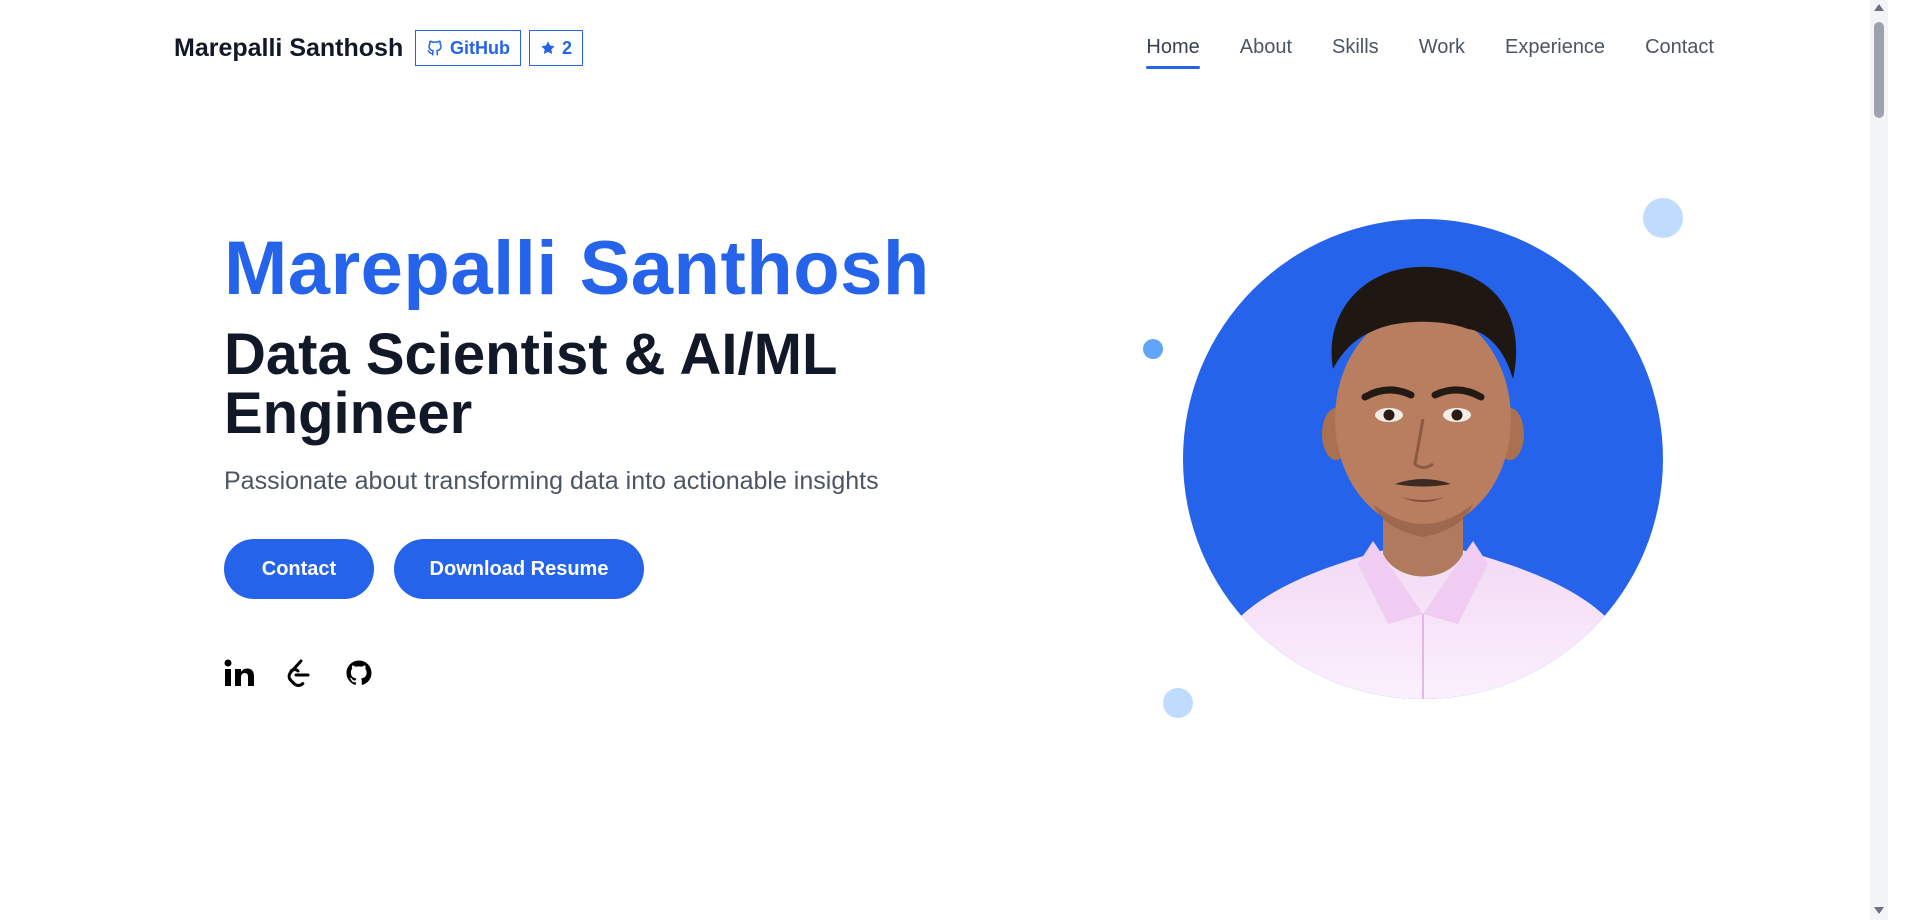 This screenshot has width=1906, height=920. I want to click on scroll-down-arrow-icon, so click(1879, 910).